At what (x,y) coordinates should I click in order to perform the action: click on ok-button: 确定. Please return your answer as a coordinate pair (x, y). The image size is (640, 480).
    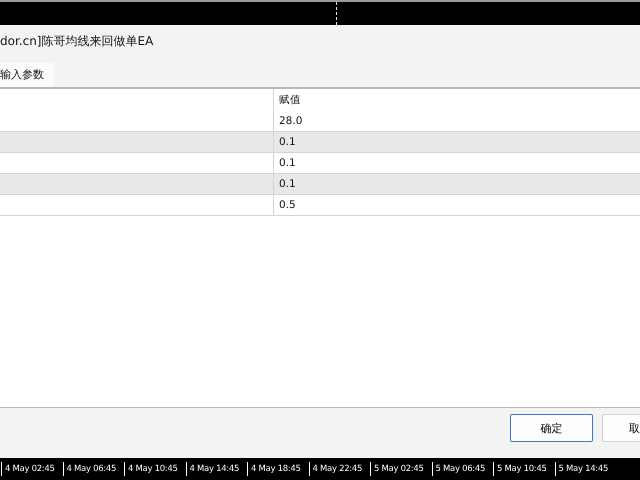
    Looking at the image, I should click on (551, 428).